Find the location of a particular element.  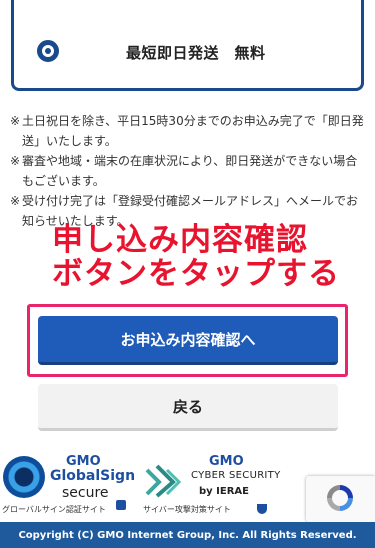

cybersecurity-seal: GMO CYBER SECURITY by IERAE サイバー攻撃対策サイト is located at coordinates (213, 486).